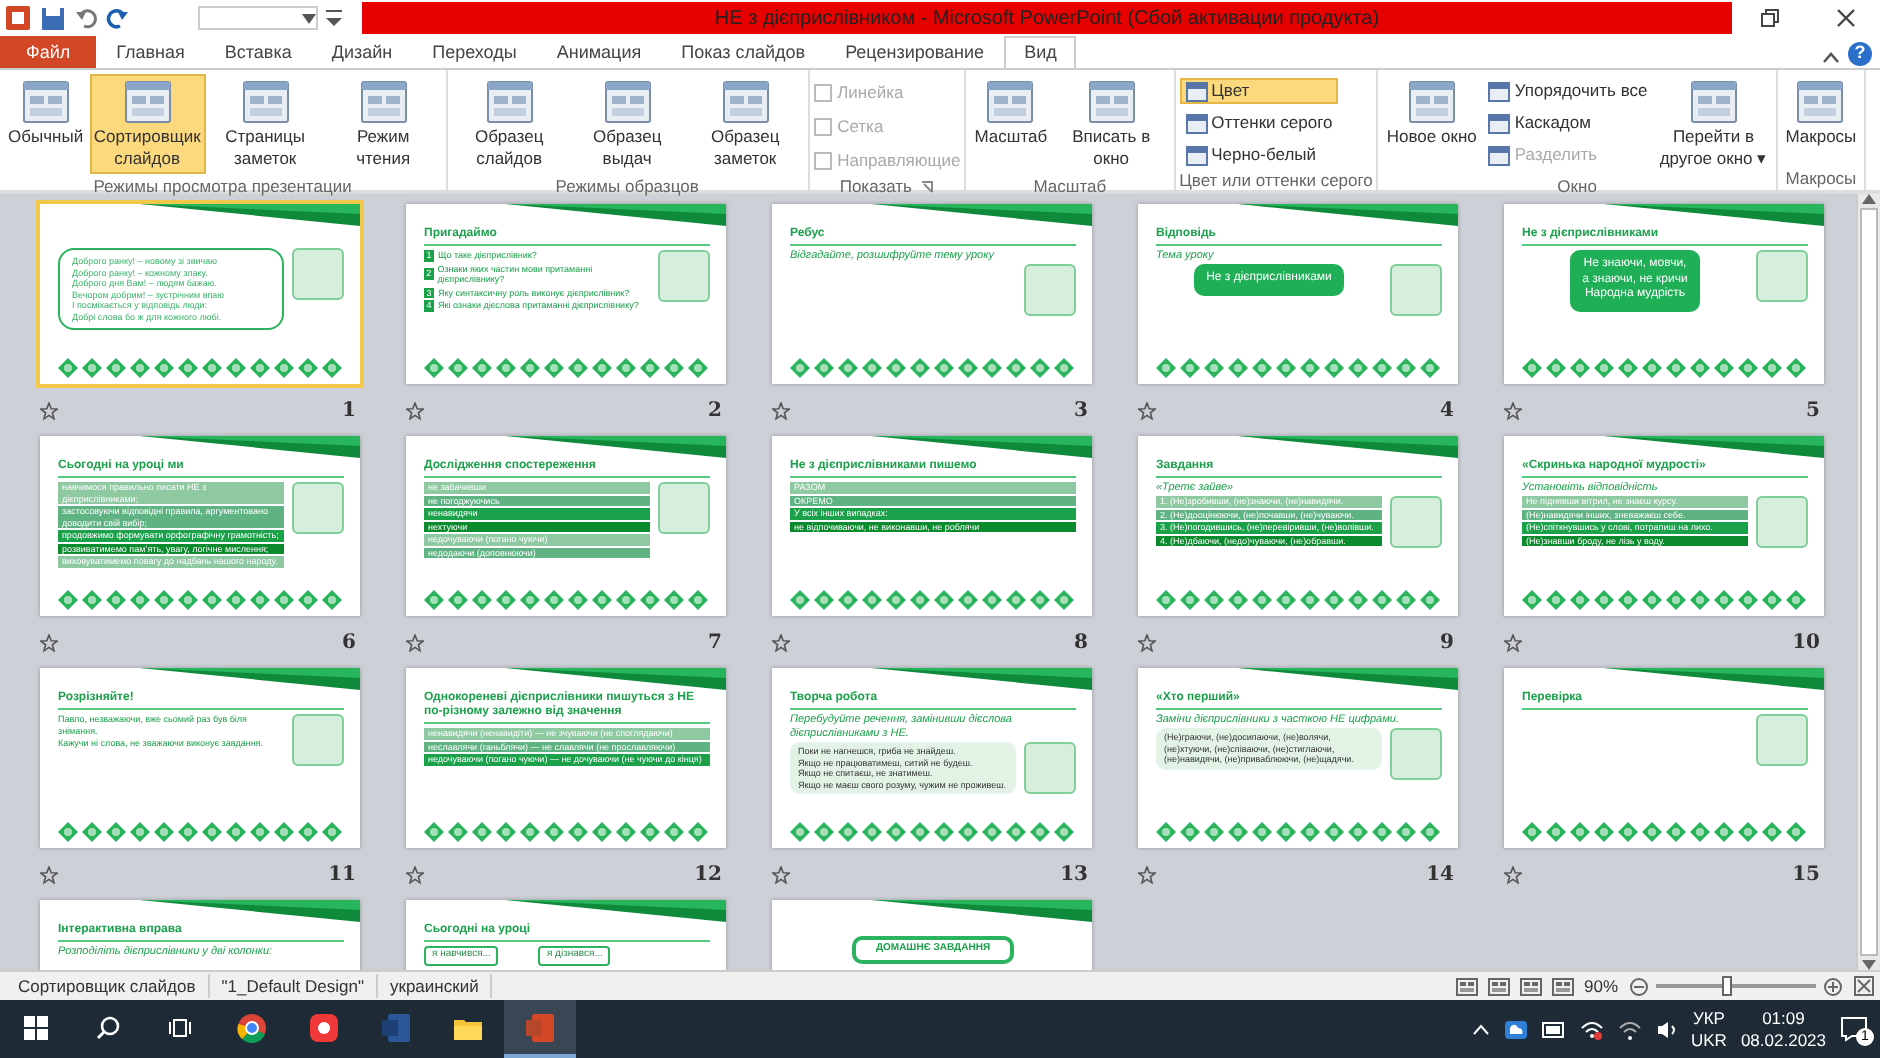 The width and height of the screenshot is (1880, 1058). What do you see at coordinates (150, 52) in the screenshot?
I see `ribbon-tab: Главная` at bounding box center [150, 52].